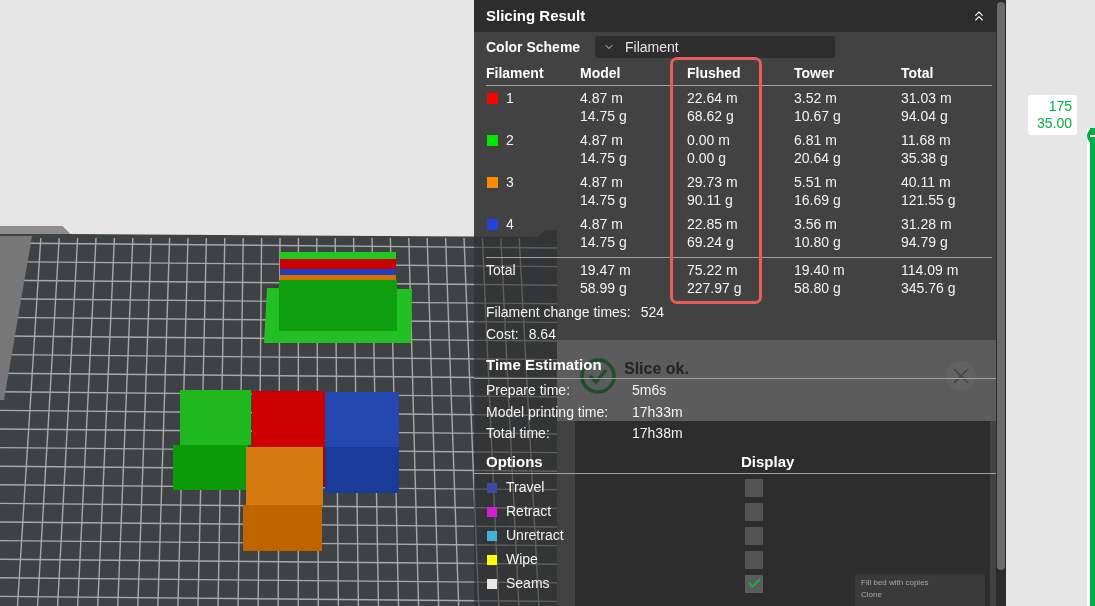  What do you see at coordinates (706, 158) in the screenshot?
I see `weight-cell: 0.00 g` at bounding box center [706, 158].